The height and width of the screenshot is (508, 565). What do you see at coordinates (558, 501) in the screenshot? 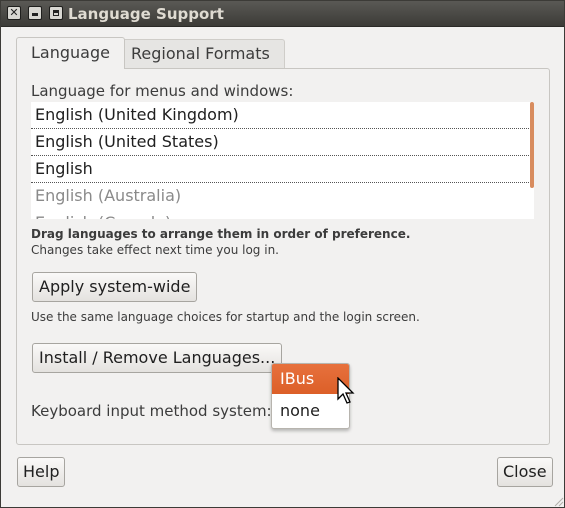
I see `resize-grip-icon` at bounding box center [558, 501].